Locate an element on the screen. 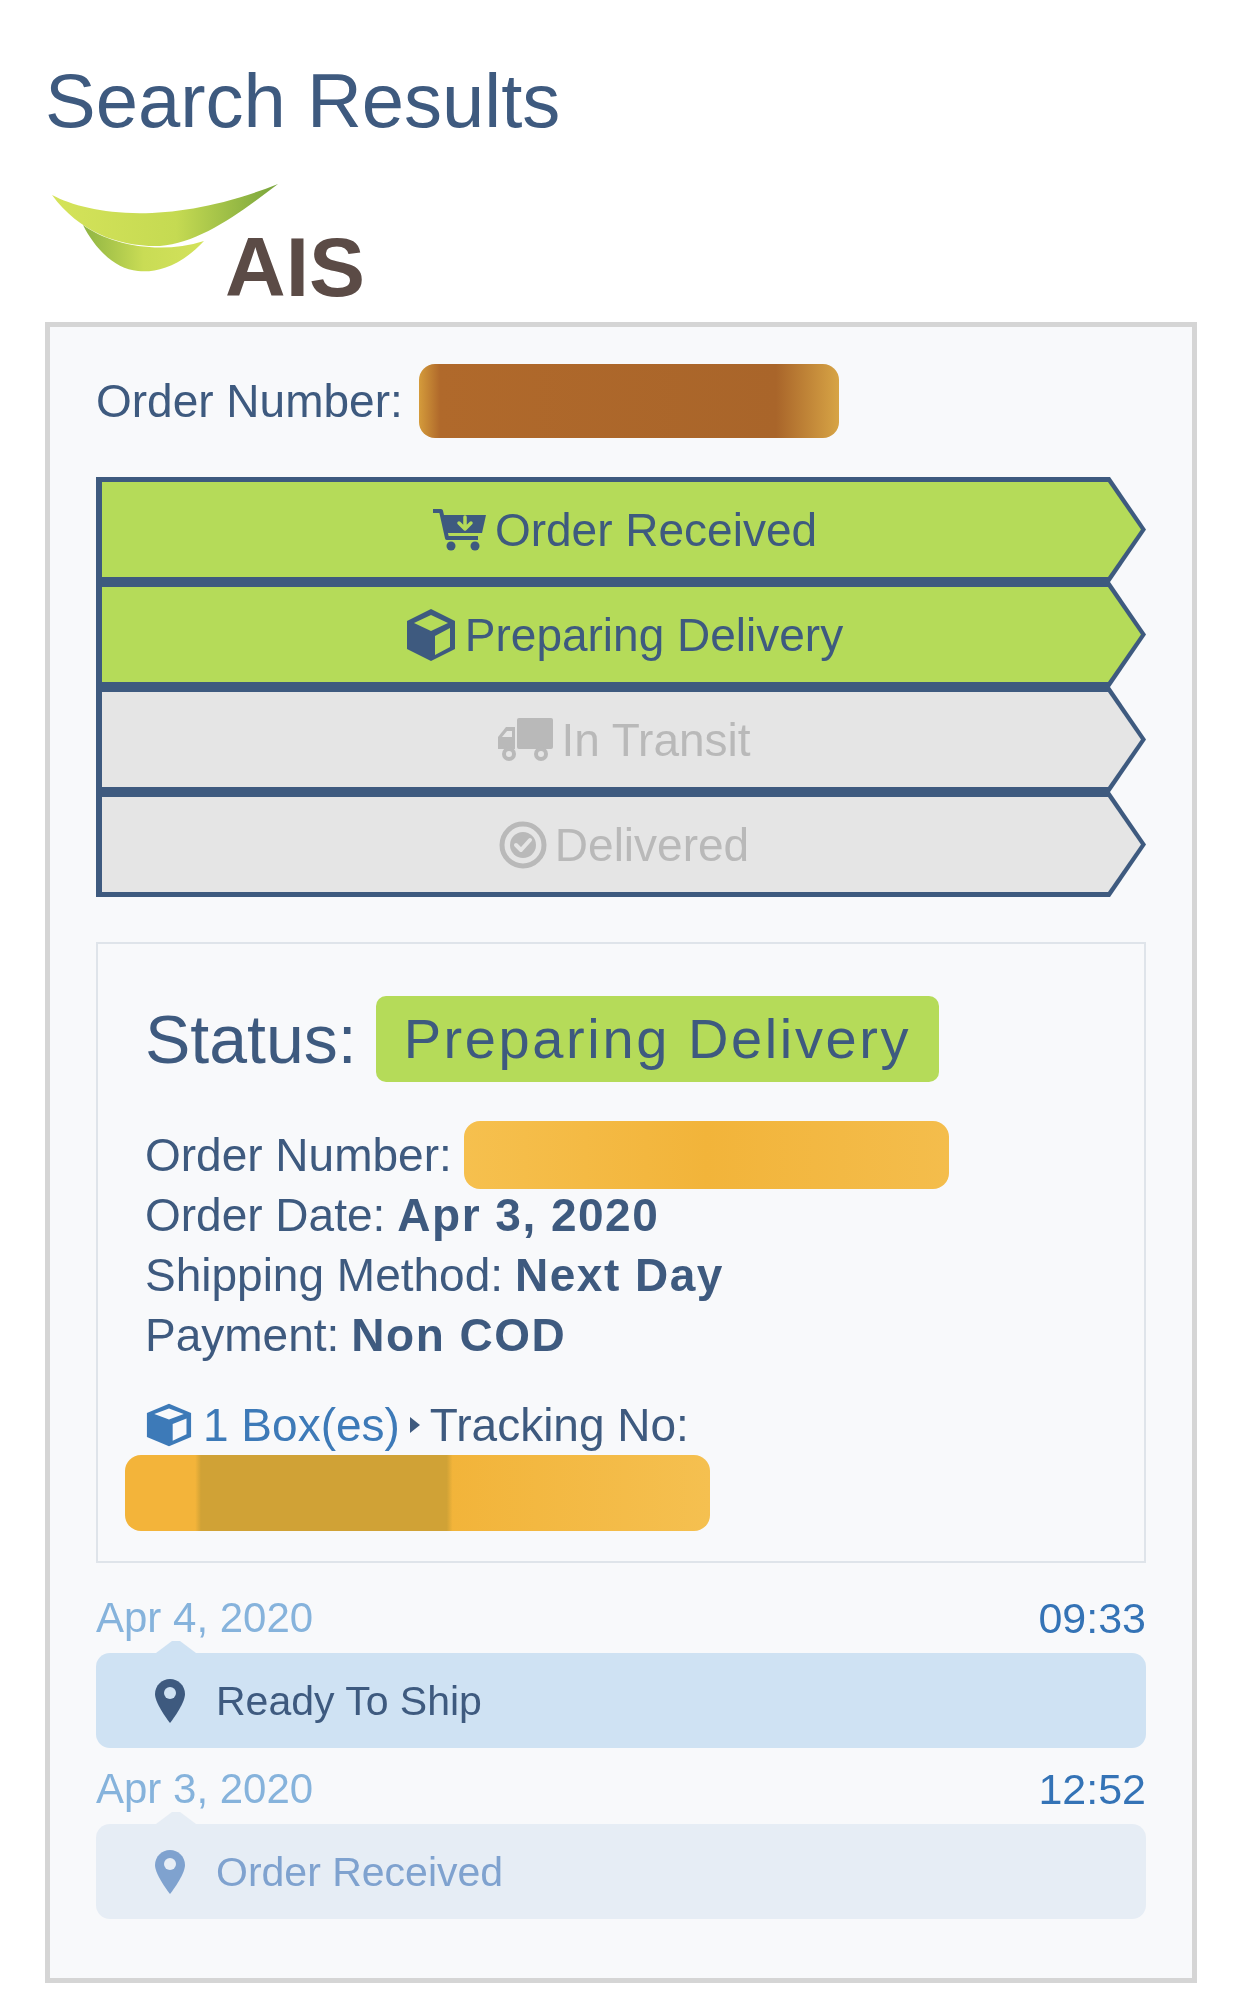 The width and height of the screenshot is (1242, 1997). check-circle-icon is located at coordinates (522, 844).